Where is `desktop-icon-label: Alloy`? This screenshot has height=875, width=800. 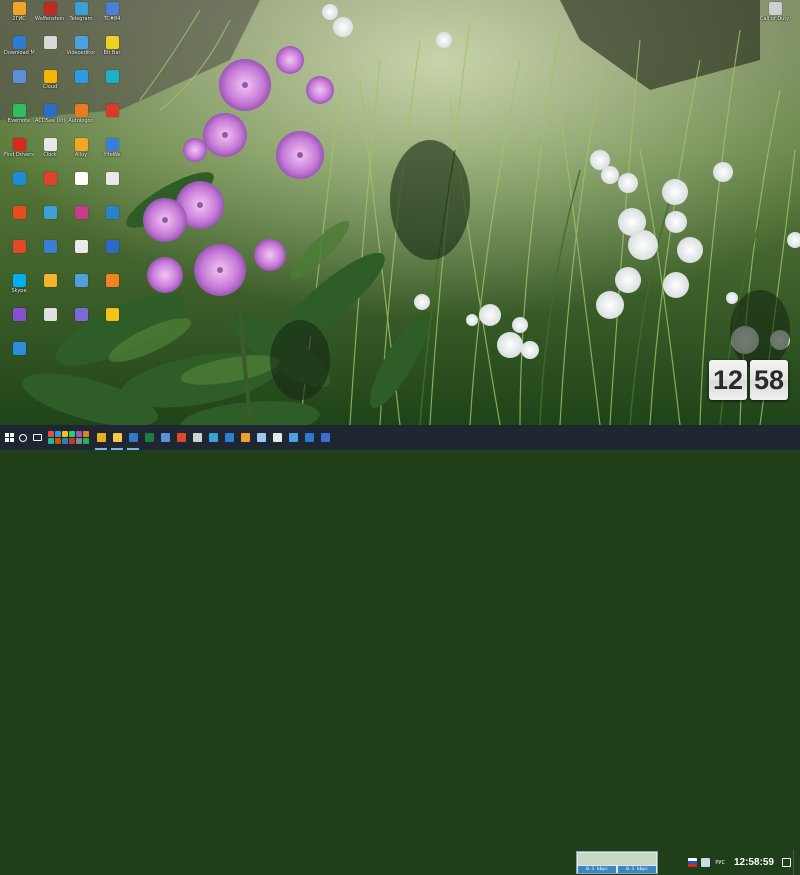 desktop-icon-label: Alloy is located at coordinates (81, 155).